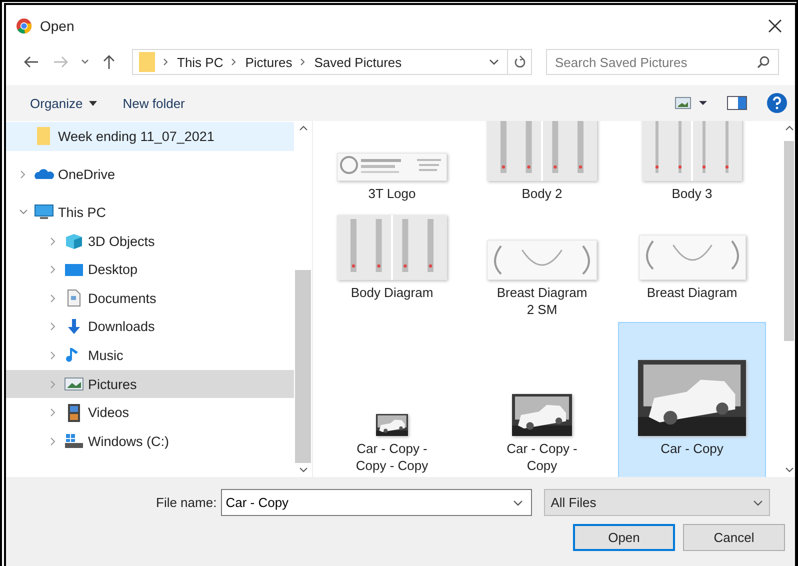  I want to click on tree-item: 3D Objects, so click(150, 241).